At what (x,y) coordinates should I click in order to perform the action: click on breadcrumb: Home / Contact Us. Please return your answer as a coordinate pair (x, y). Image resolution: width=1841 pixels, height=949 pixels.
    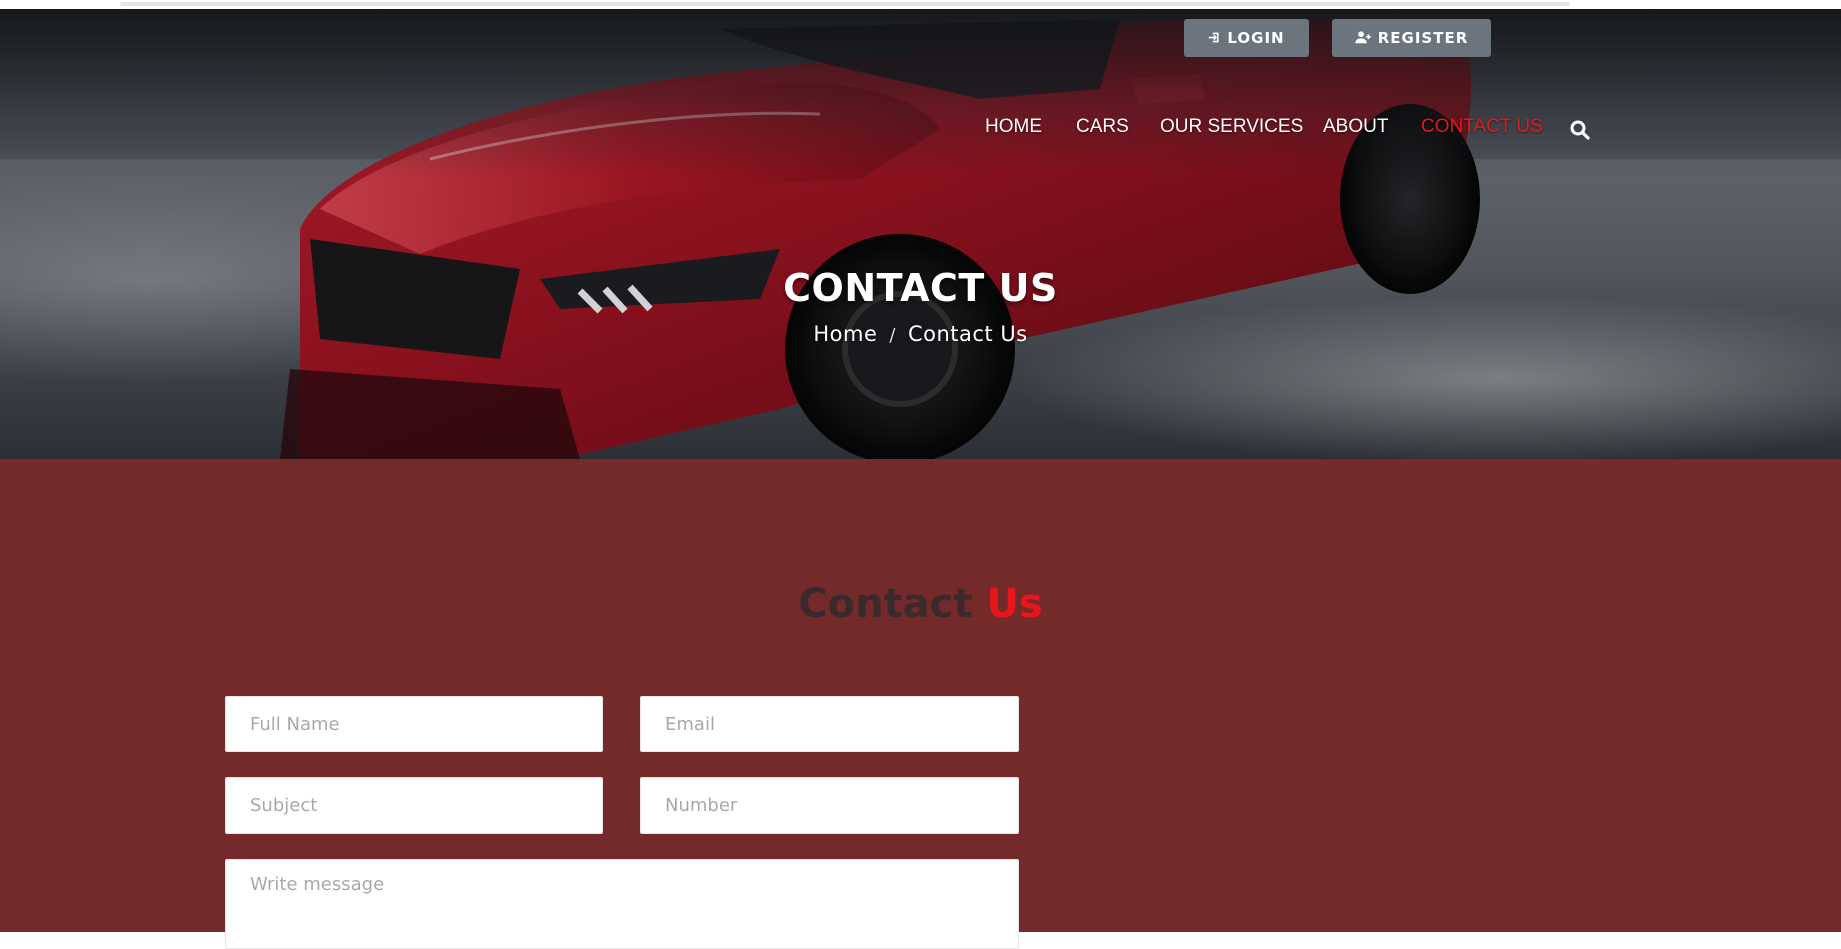
    Looking at the image, I should click on (920, 335).